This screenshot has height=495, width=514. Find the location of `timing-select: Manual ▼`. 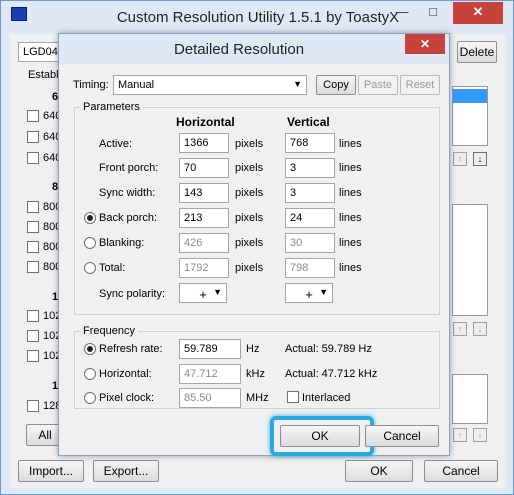

timing-select: Manual ▼ is located at coordinates (210, 85).